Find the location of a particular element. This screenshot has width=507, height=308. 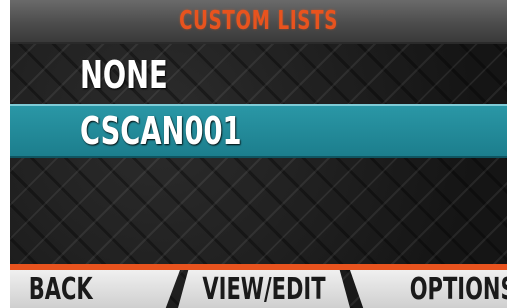

list-item-label: CSCAN001 is located at coordinates (161, 131).